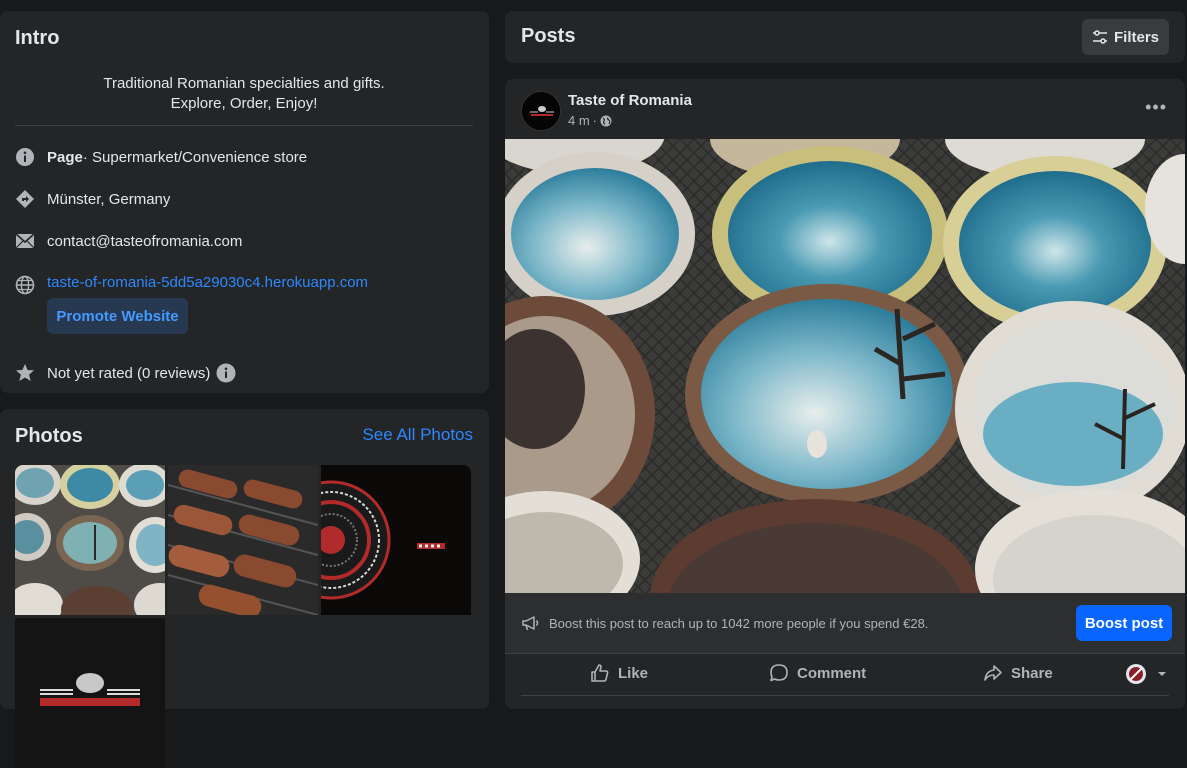  I want to click on comment-button: Comment, so click(817, 673).